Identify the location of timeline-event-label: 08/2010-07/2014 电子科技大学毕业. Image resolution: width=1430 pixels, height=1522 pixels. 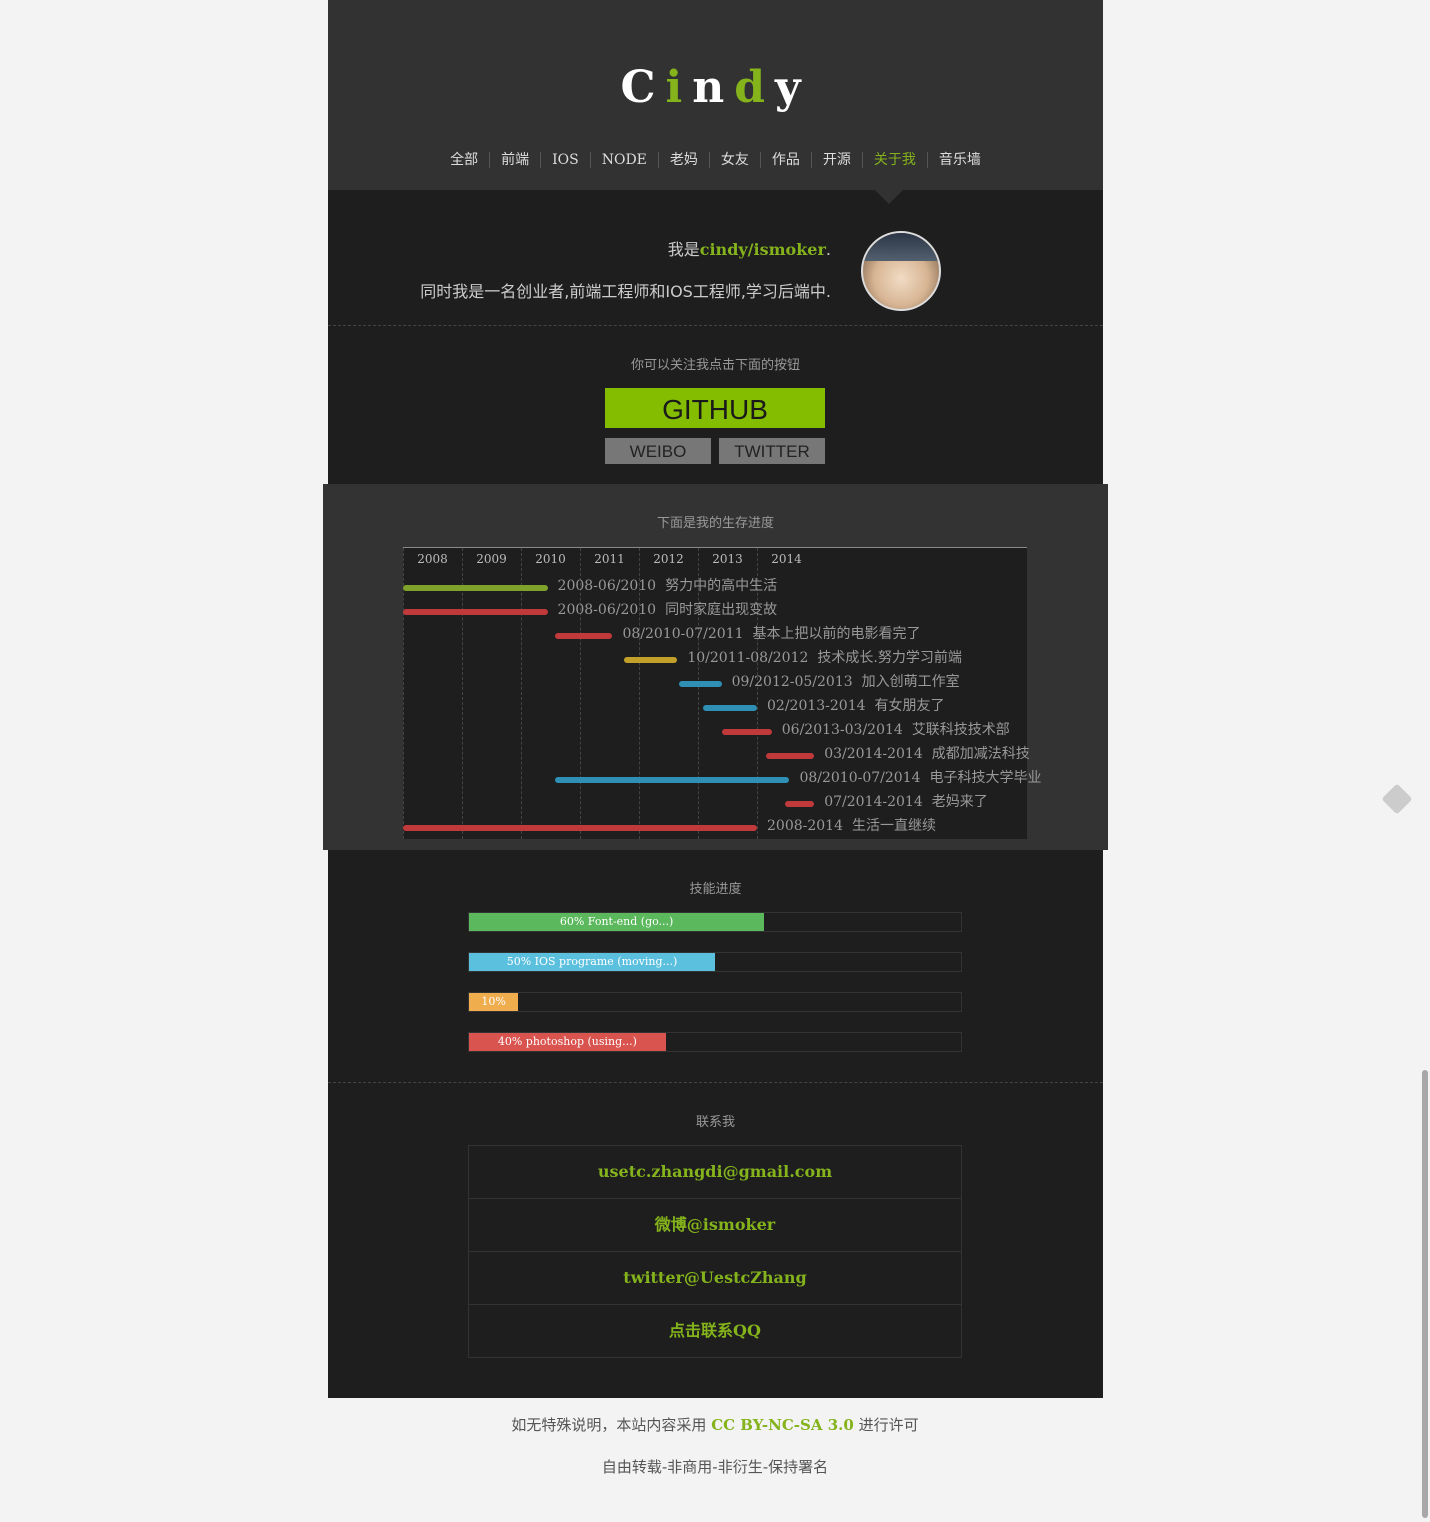
(920, 777).